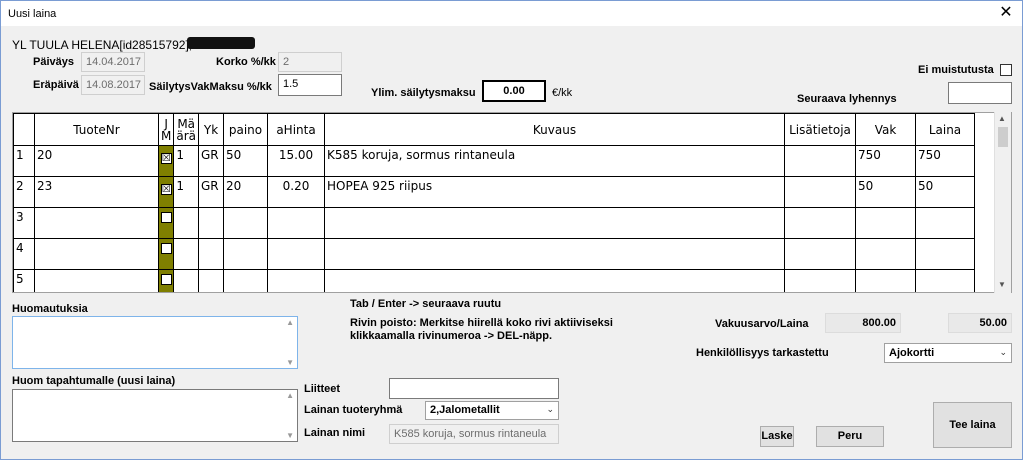 The height and width of the screenshot is (460, 1023). Describe the element at coordinates (24, 161) in the screenshot. I see `row-number: 1` at that location.